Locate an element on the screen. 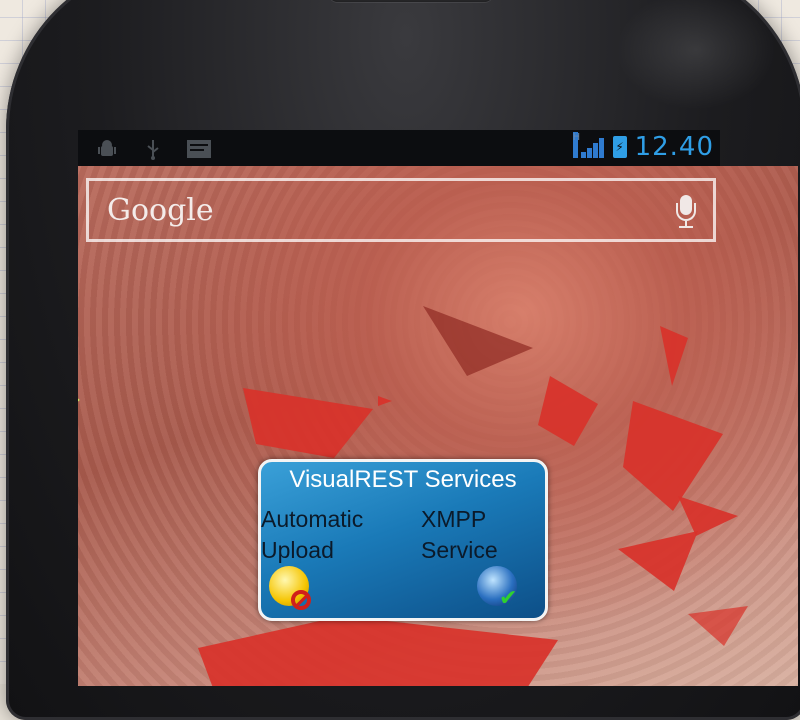  item-label-line2: Service is located at coordinates (459, 550).